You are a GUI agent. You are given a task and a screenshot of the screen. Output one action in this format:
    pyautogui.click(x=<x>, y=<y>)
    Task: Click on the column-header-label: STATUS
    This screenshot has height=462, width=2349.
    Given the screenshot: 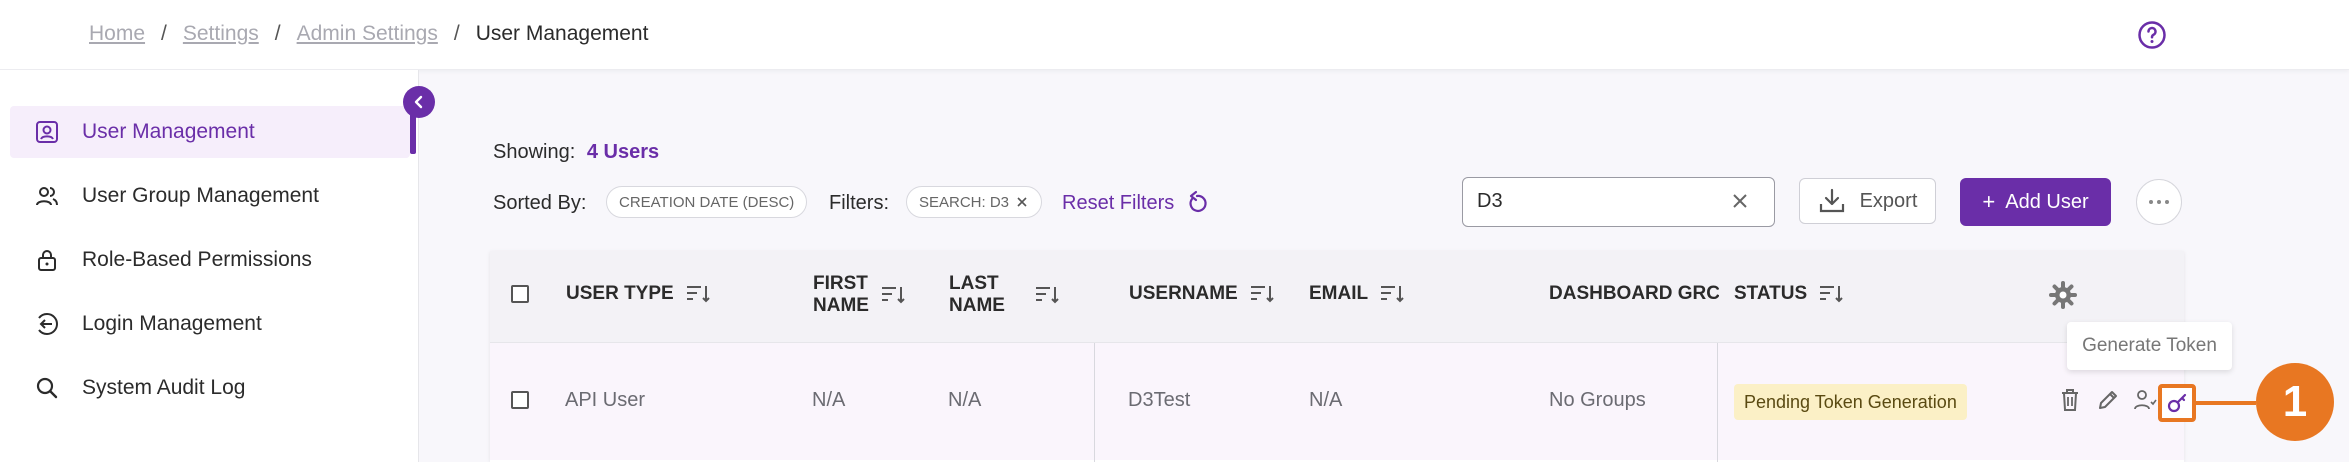 What is the action you would take?
    pyautogui.click(x=1771, y=293)
    